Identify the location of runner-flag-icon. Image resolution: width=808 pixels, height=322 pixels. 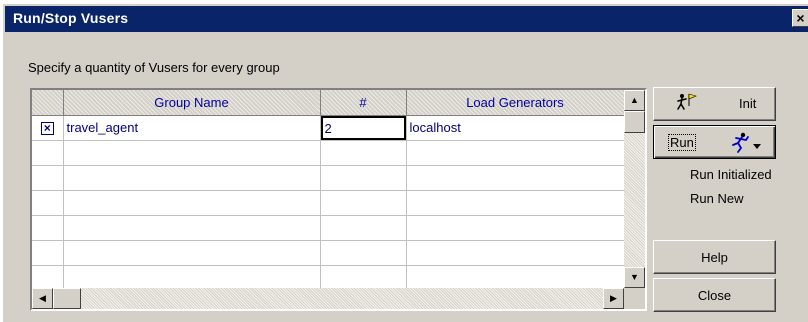
(687, 105).